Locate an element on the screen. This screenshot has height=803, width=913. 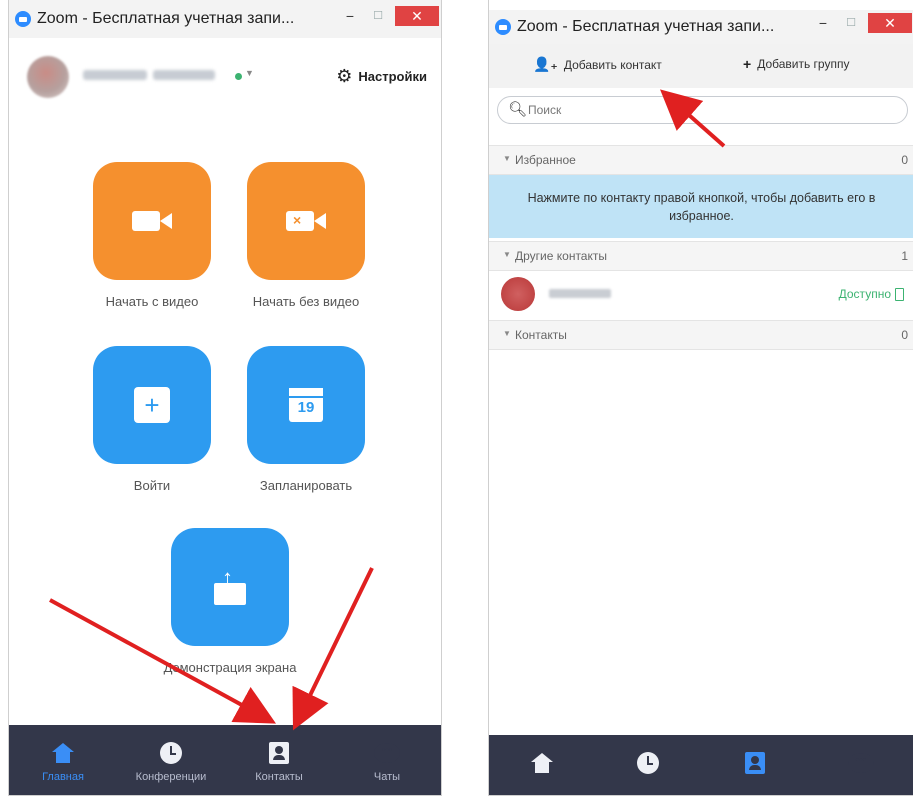
add-contact-button: 👤₊ Добавить контакт is located at coordinates (597, 64).